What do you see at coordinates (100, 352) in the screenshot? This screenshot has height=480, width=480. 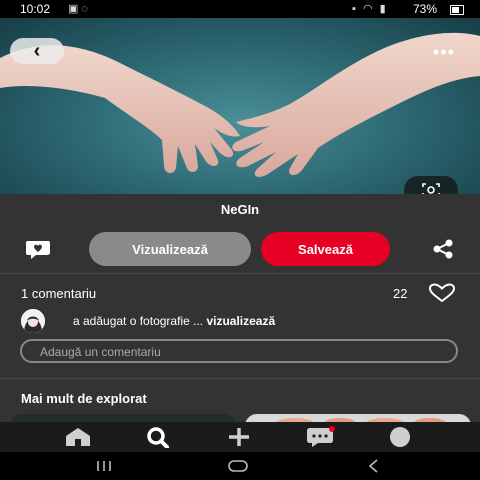 I see `comment-placeholder: Adaugă un comentariu` at bounding box center [100, 352].